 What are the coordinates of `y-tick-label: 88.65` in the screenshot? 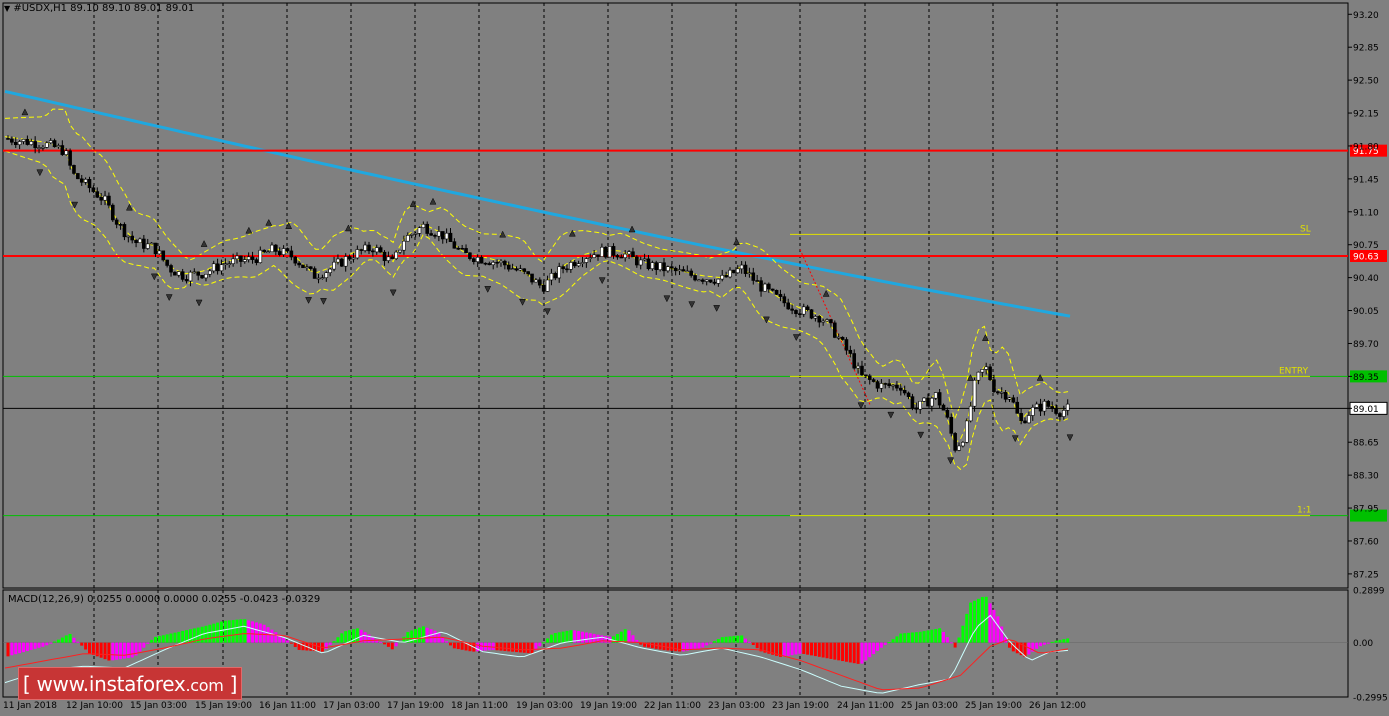 It's located at (1366, 444).